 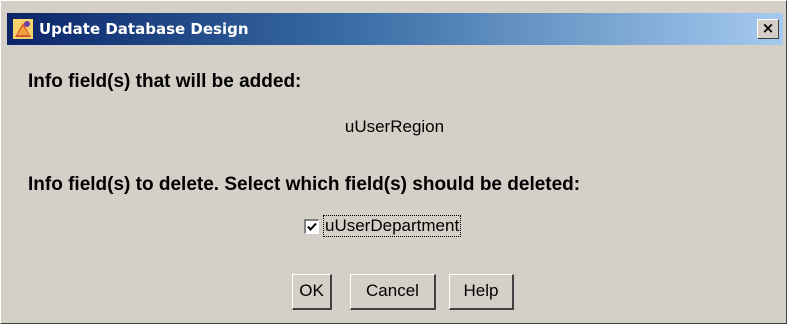 I want to click on cancel-button: Cancel, so click(x=393, y=292).